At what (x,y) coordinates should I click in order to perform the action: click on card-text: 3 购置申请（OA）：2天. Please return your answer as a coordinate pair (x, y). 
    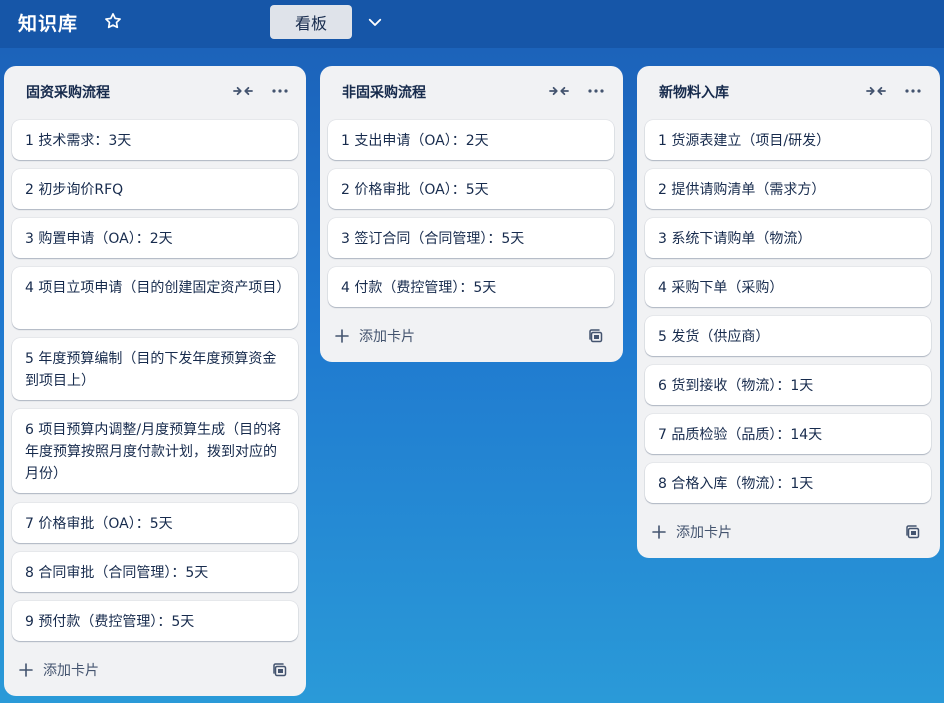
    Looking at the image, I should click on (99, 239).